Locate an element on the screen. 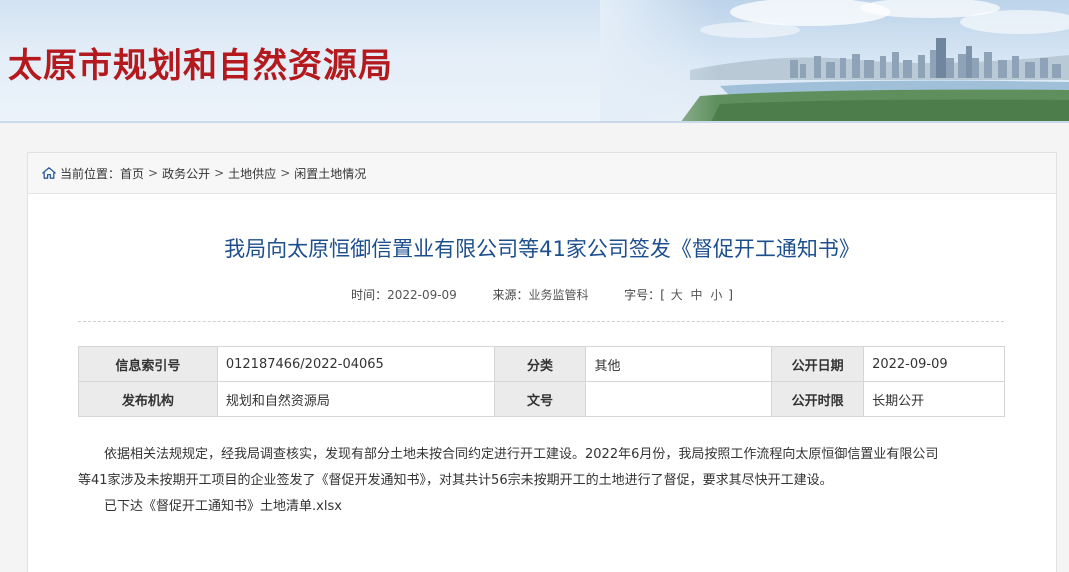  site-title: 太原市规划和自然资源局 is located at coordinates (200, 66).